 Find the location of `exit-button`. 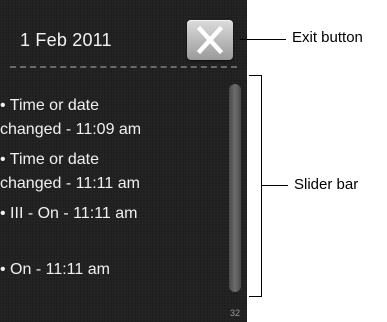

exit-button is located at coordinates (210, 40).